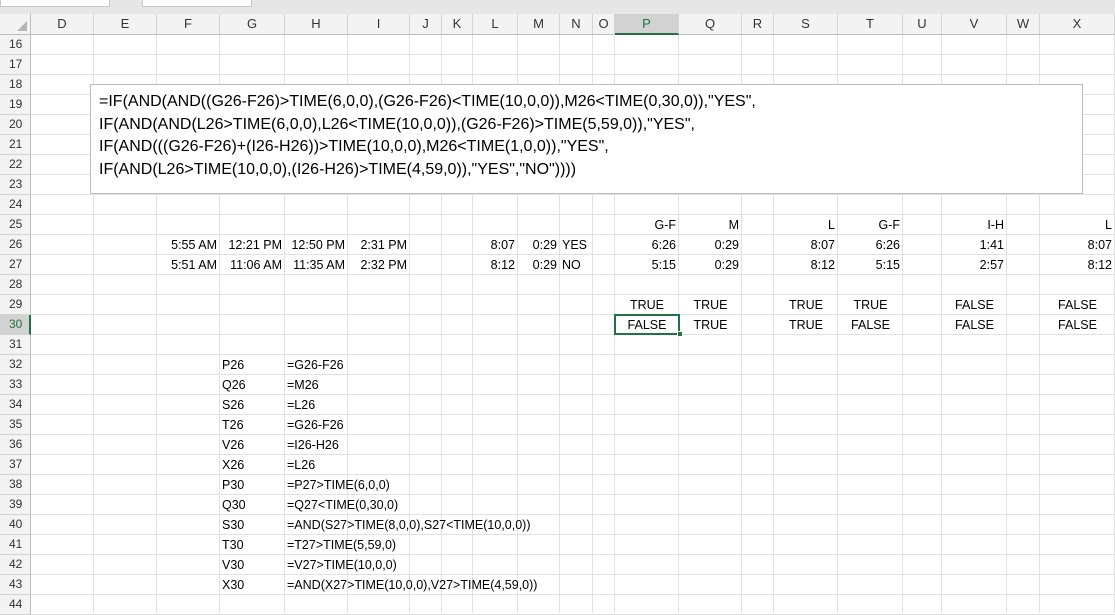 The width and height of the screenshot is (1115, 615). I want to click on cell-s27: 8:12, so click(806, 265).